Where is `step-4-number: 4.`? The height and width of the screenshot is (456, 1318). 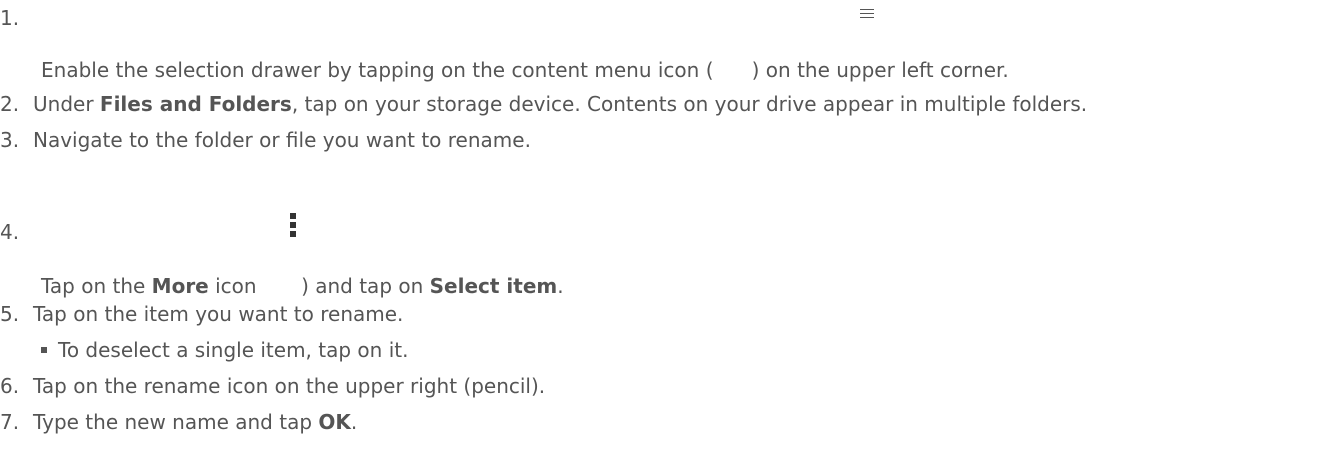
step-4-number: 4. is located at coordinates (9, 232).